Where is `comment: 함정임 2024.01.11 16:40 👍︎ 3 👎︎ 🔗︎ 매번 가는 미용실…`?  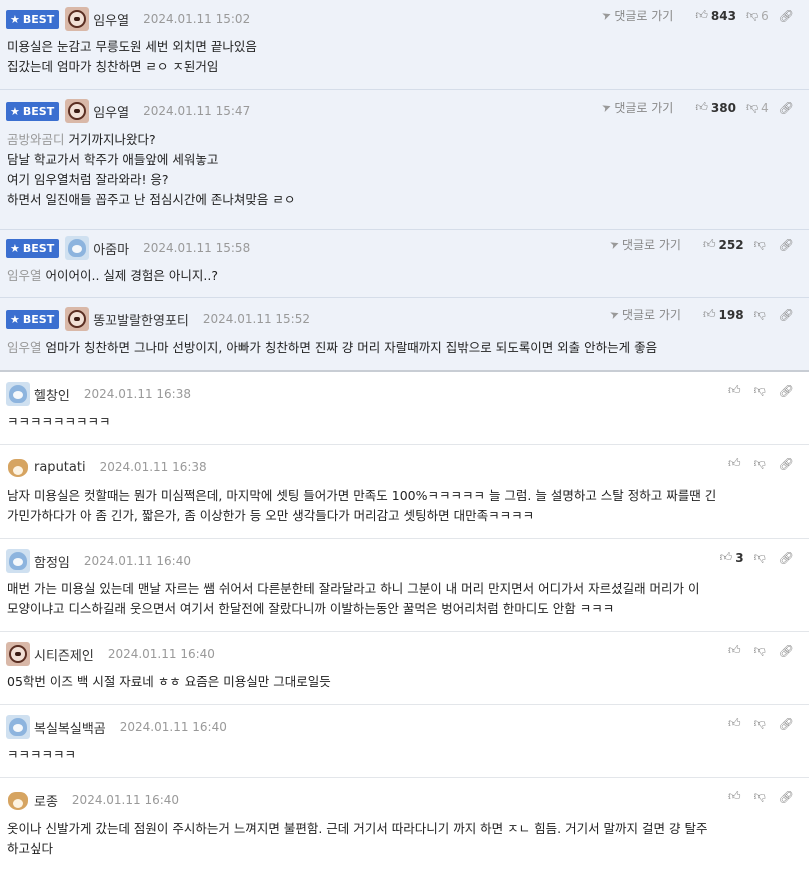
comment: 함정임 2024.01.11 16:40 👍︎ 3 👎︎ 🔗︎ 매번 가는 미용실… is located at coordinates (404, 585).